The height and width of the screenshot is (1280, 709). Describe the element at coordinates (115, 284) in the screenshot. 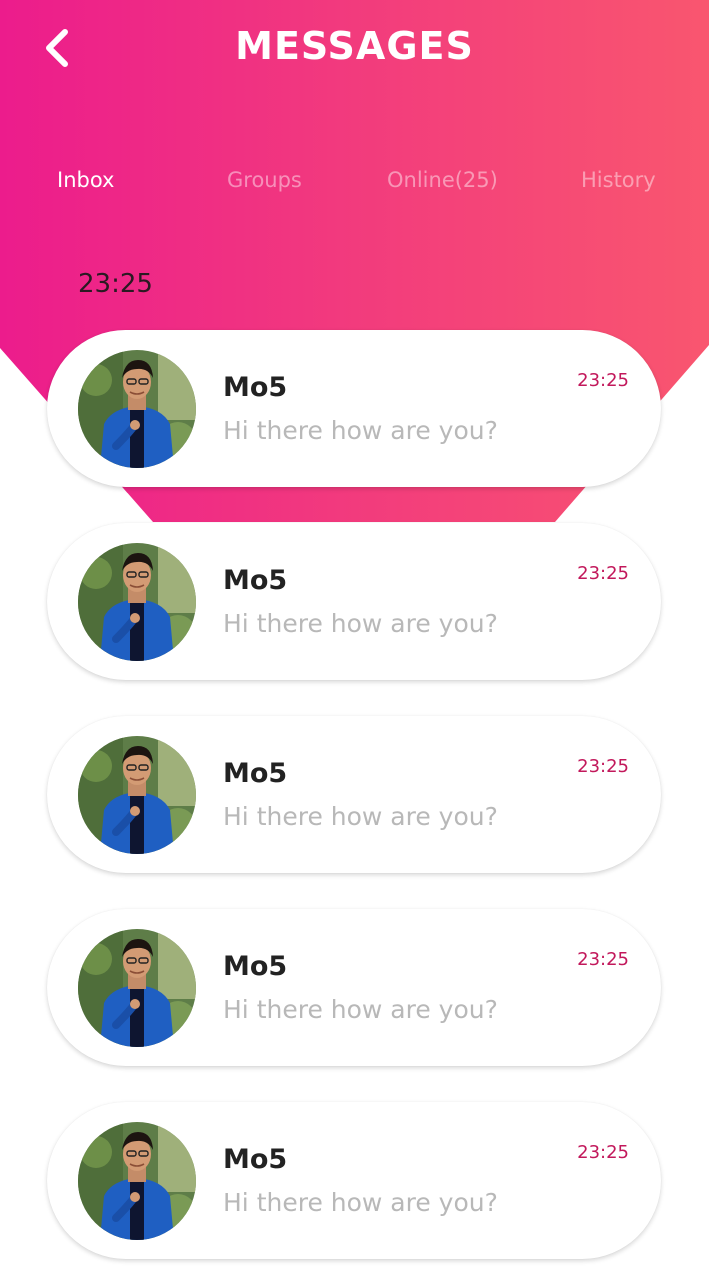

I see `section-time-label: 23:25` at that location.